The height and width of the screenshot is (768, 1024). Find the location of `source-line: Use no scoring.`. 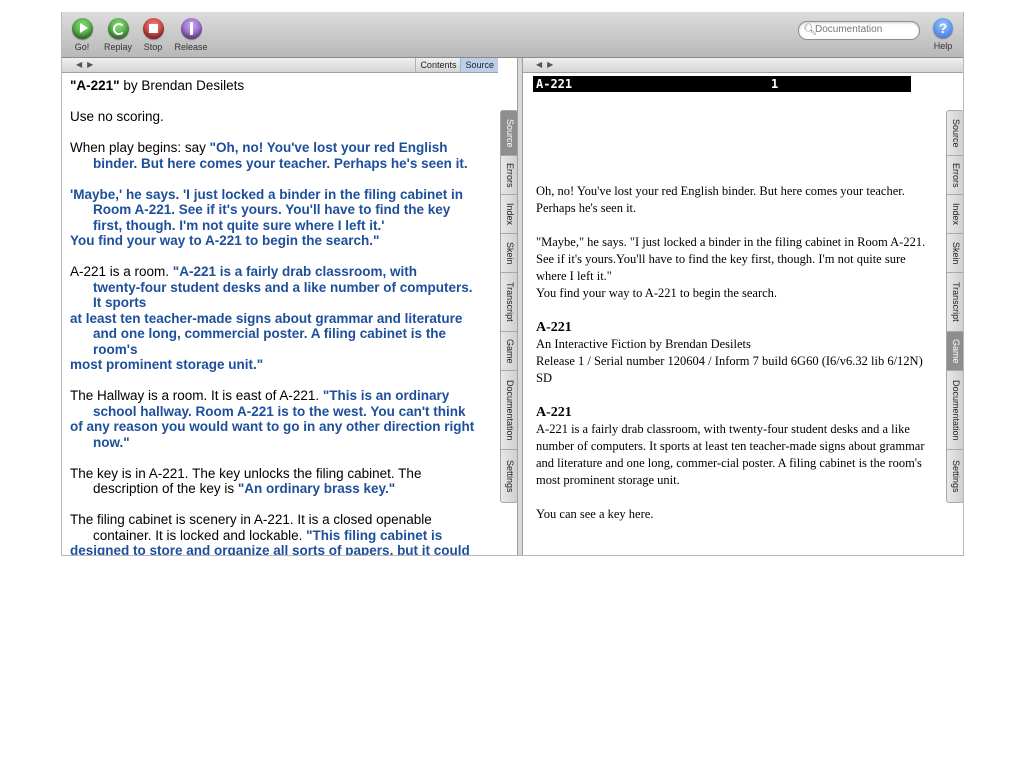

source-line: Use no scoring. is located at coordinates (284, 117).